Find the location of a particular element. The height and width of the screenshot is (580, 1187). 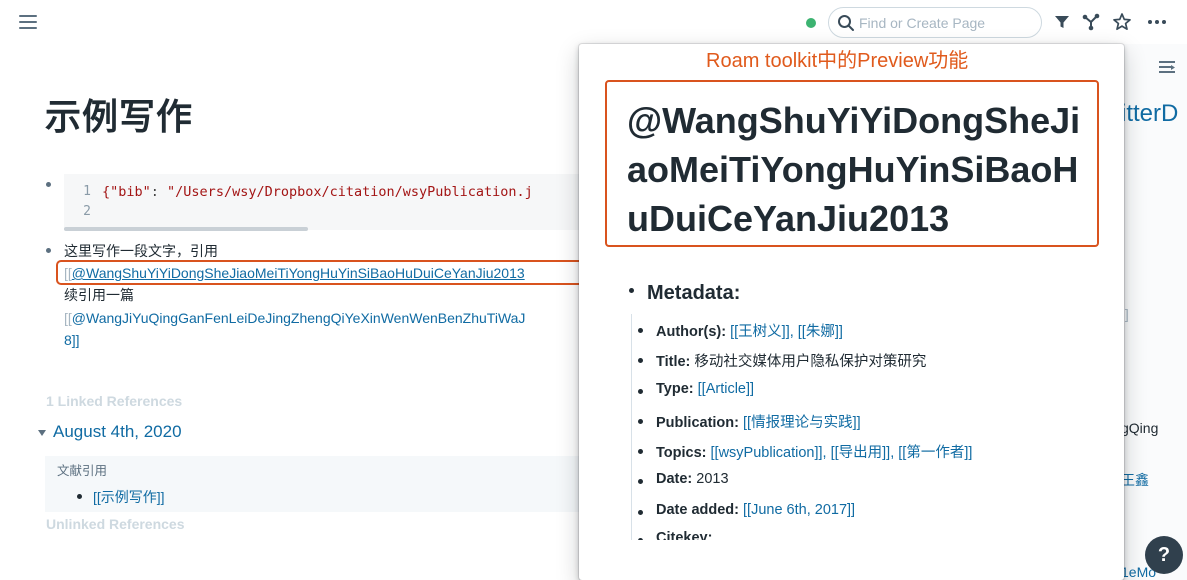

sync-status-icon is located at coordinates (811, 23).